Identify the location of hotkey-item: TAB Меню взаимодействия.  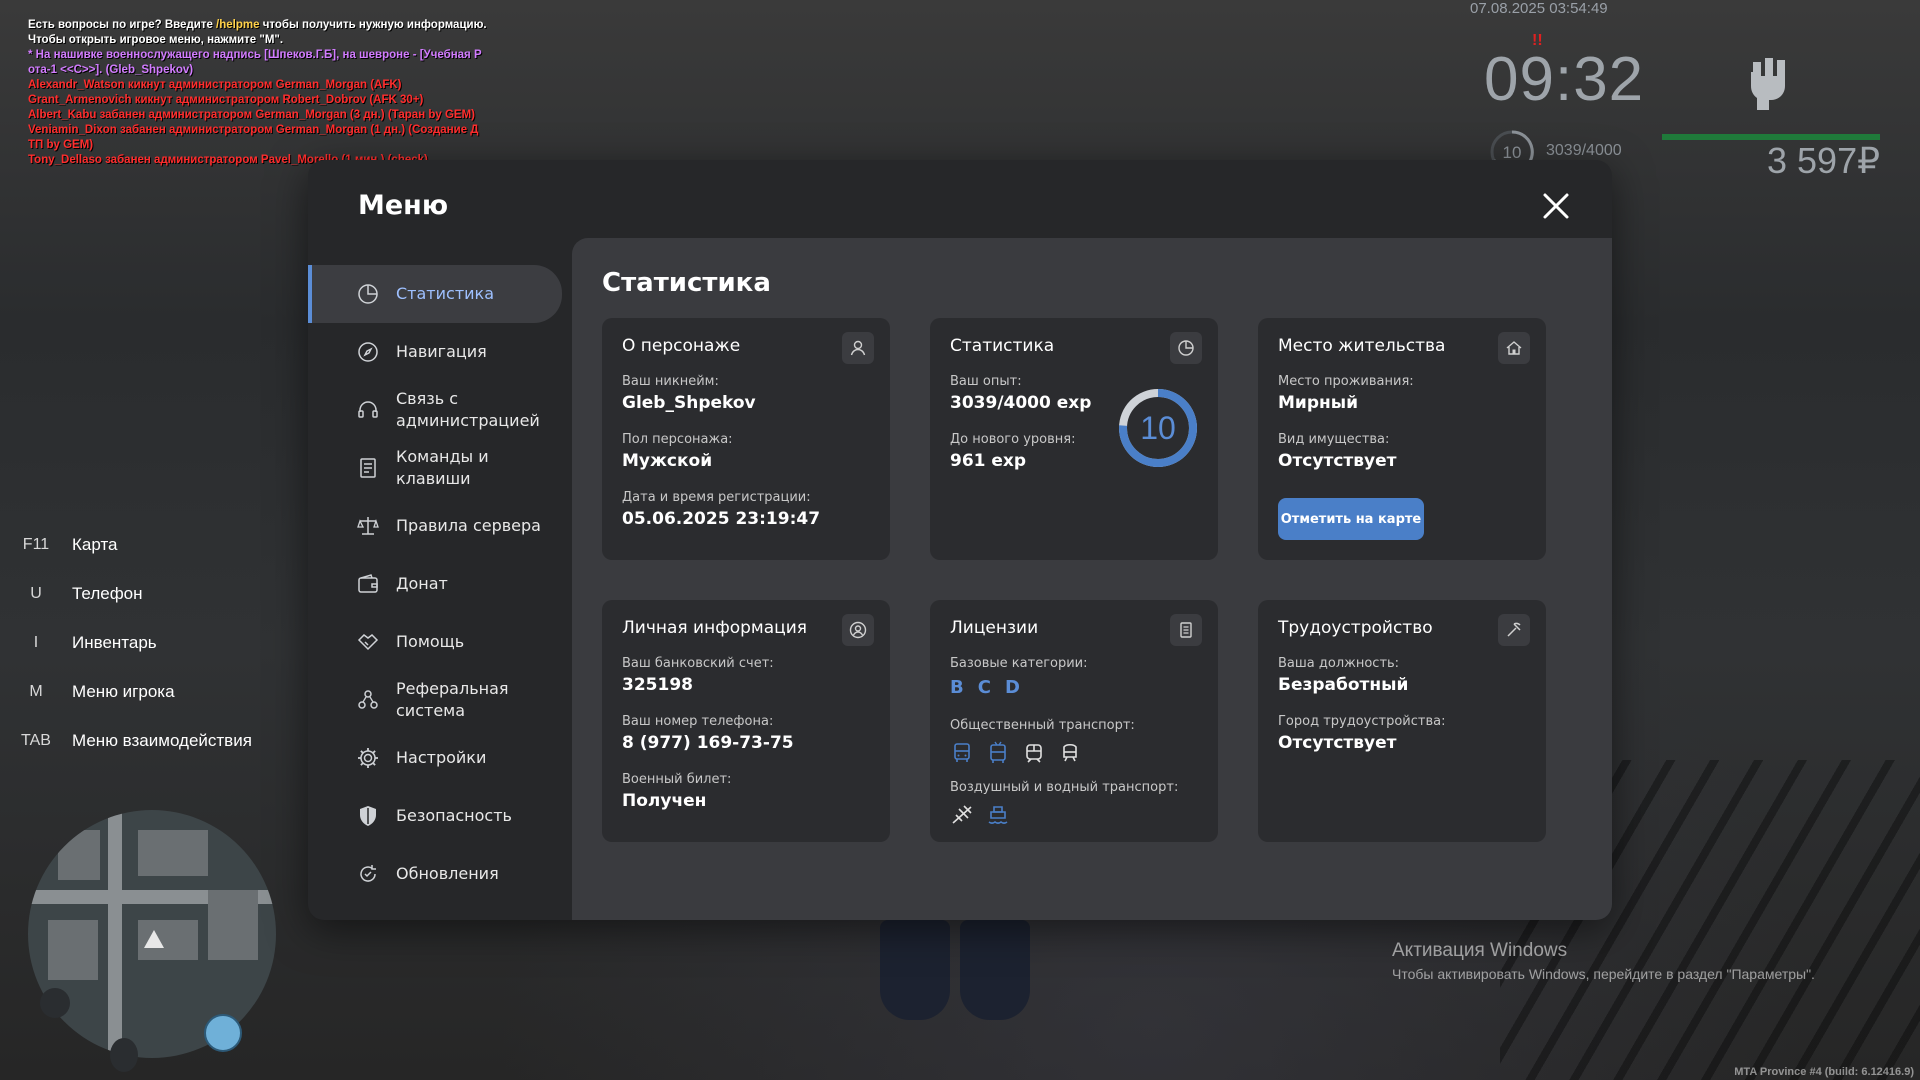
(150, 740).